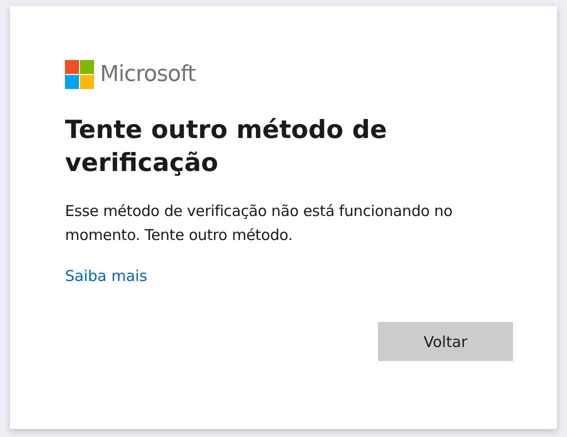  Describe the element at coordinates (79, 74) in the screenshot. I see `logo-icon` at that location.